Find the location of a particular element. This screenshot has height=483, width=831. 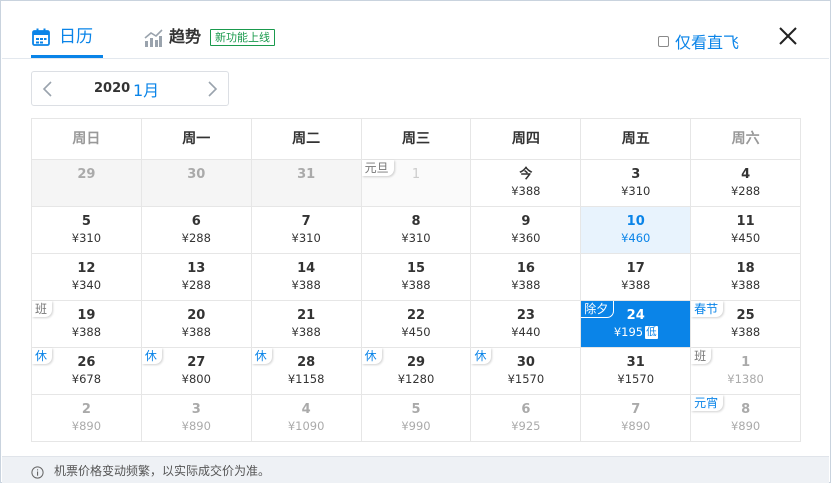

calendar-day-cell: 8 ¥310 is located at coordinates (416, 230).